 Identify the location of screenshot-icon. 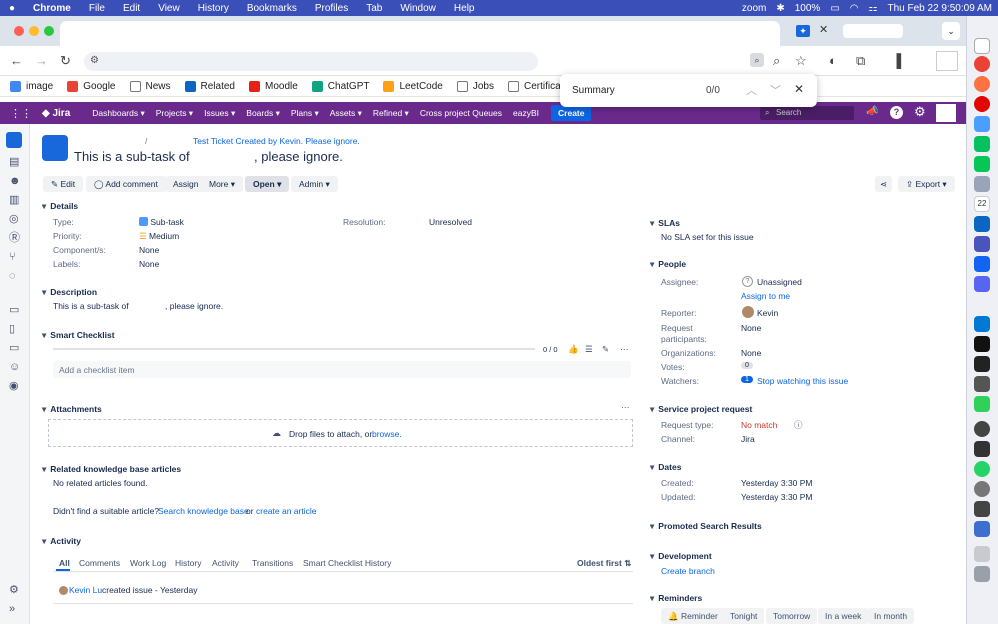
(982, 509).